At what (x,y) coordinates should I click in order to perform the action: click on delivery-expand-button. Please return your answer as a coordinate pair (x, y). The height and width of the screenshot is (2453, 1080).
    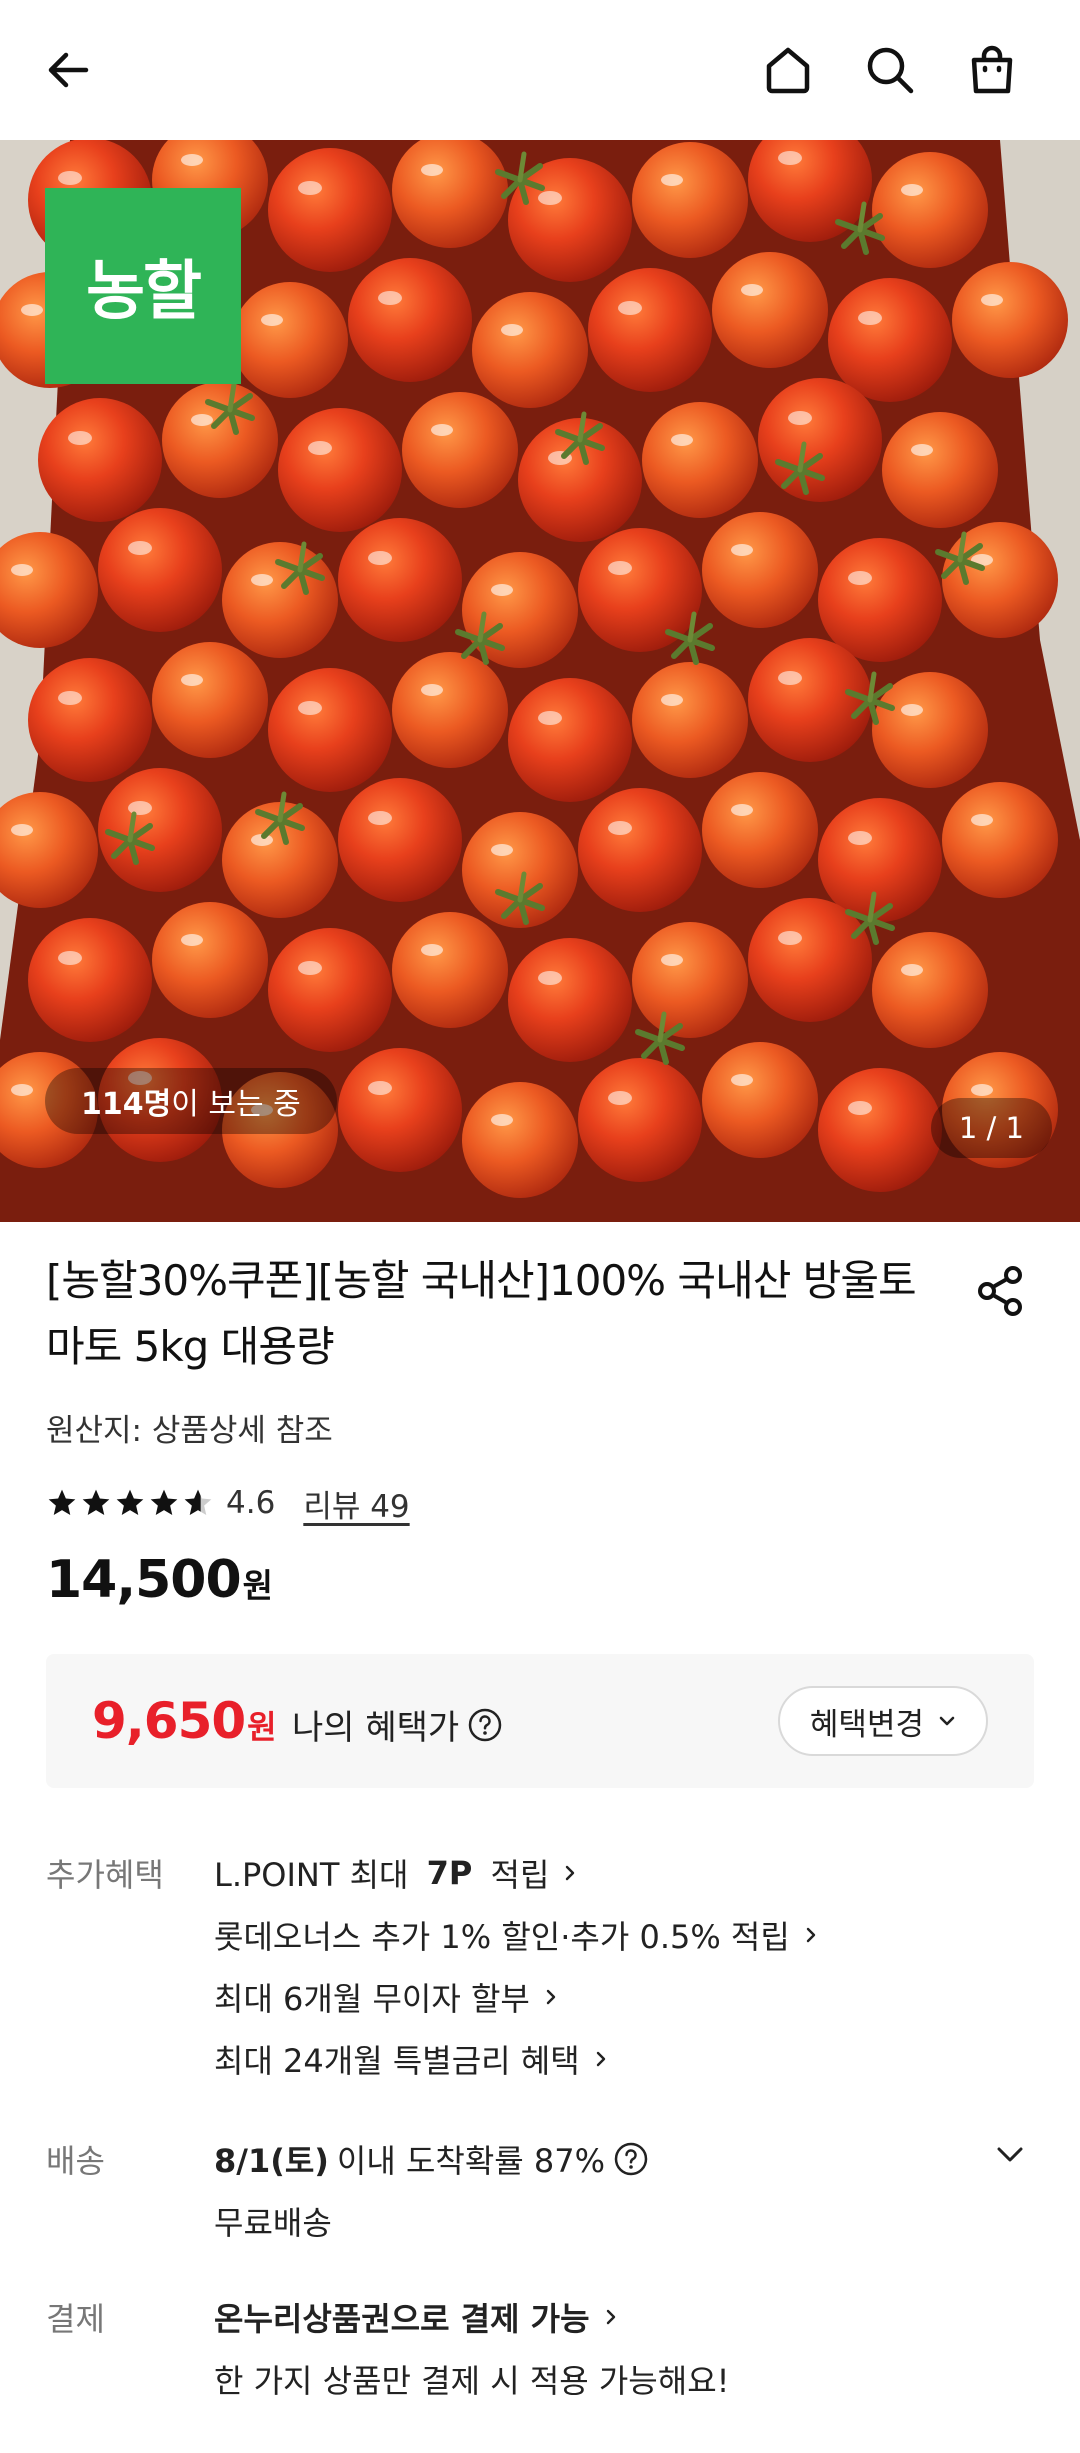
    Looking at the image, I should click on (1010, 2154).